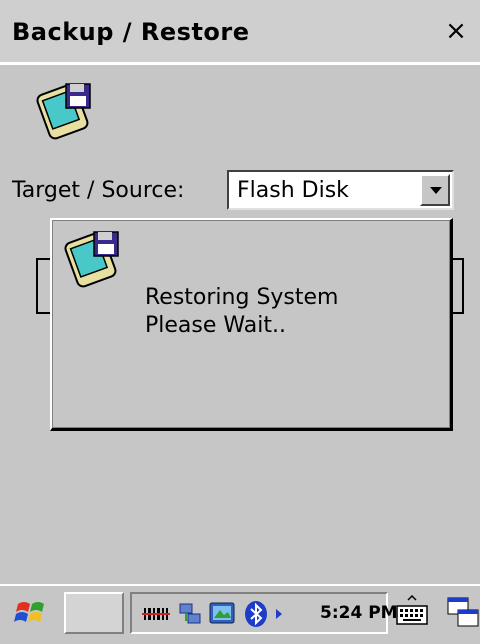 Image resolution: width=483 pixels, height=644 pixels. What do you see at coordinates (190, 614) in the screenshot?
I see `network-icon` at bounding box center [190, 614].